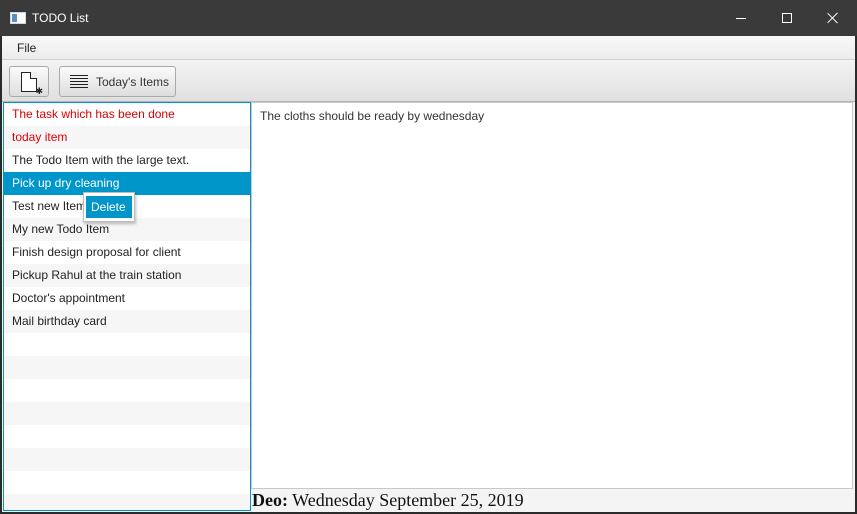  Describe the element at coordinates (428, 81) in the screenshot. I see `toolbar: Today's Items` at that location.